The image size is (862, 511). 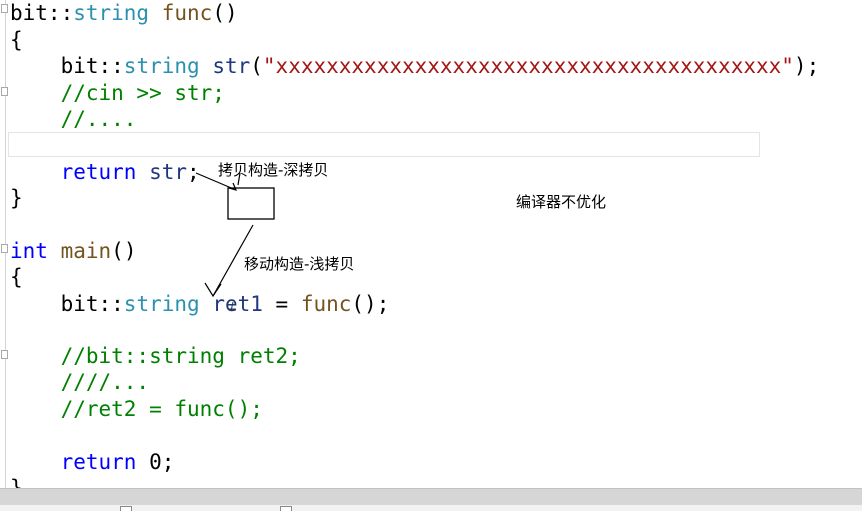 What do you see at coordinates (4, 91) in the screenshot?
I see `fold-toggle-comment` at bounding box center [4, 91].